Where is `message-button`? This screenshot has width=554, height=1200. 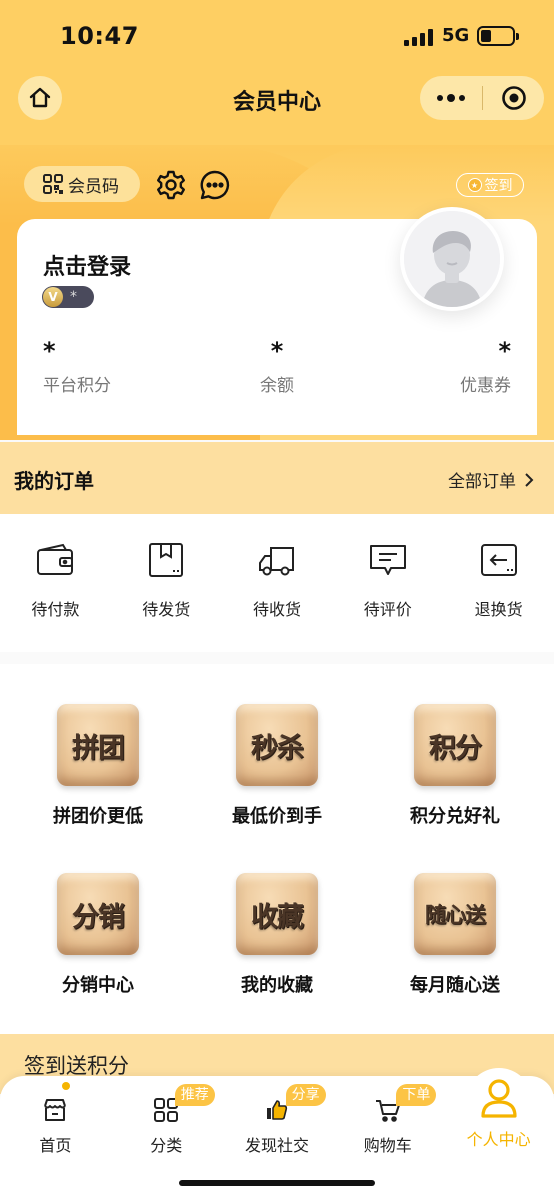 message-button is located at coordinates (215, 185).